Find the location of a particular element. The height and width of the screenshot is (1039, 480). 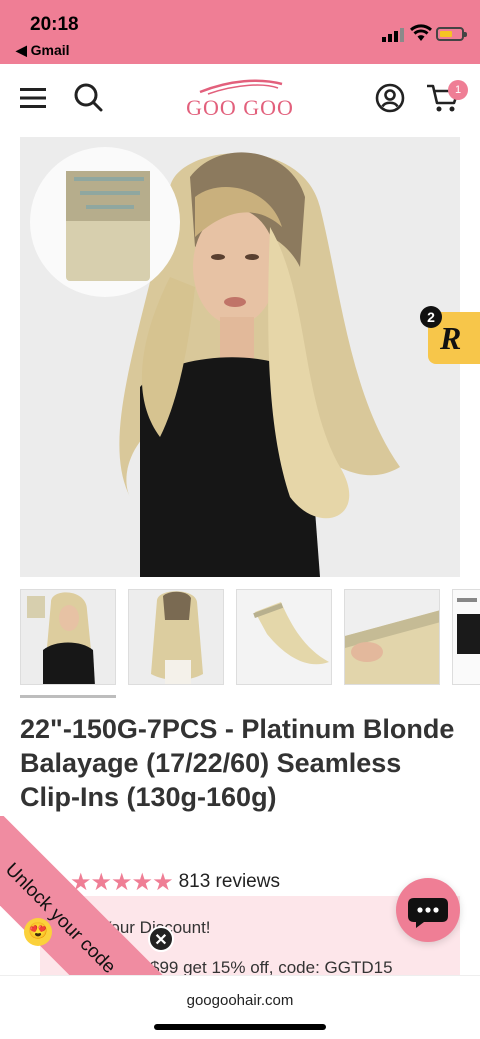

heart-eyes-emoji-icon: 😍 is located at coordinates (38, 932).